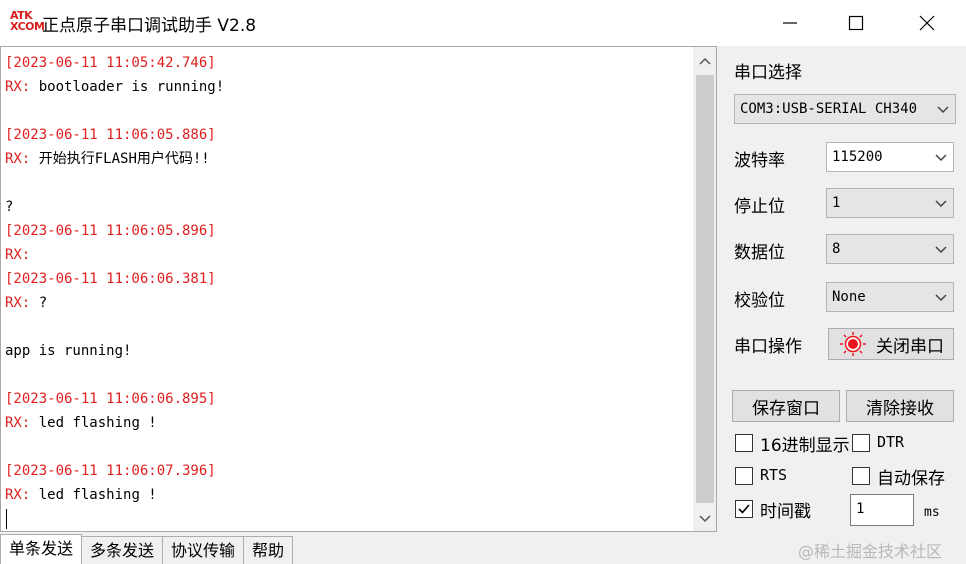 Image resolution: width=966 pixels, height=564 pixels. Describe the element at coordinates (759, 301) in the screenshot. I see `parity-label: 校验位` at that location.